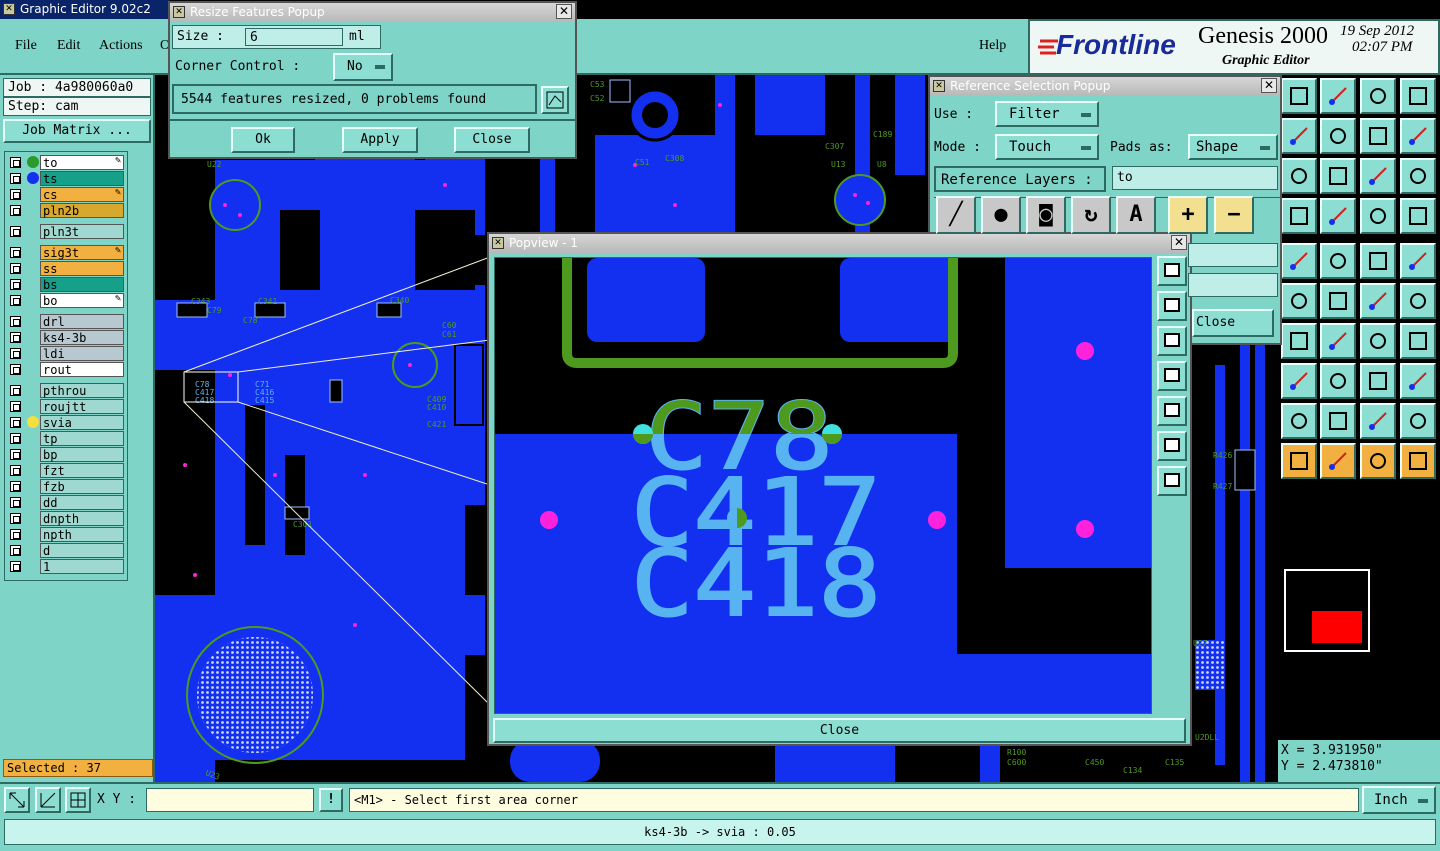  Describe the element at coordinates (66, 337) in the screenshot. I see `layer-row-ks4-3b: ks4-3b` at that location.